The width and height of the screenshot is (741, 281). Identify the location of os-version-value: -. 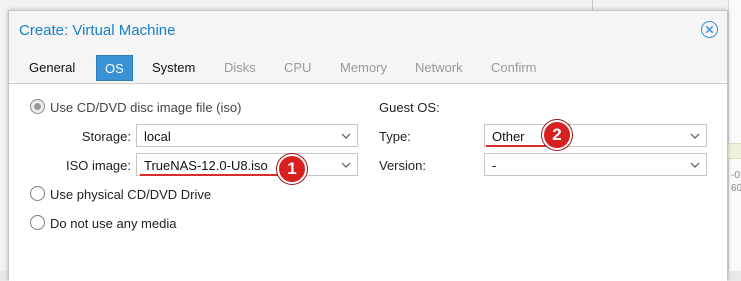
(494, 165).